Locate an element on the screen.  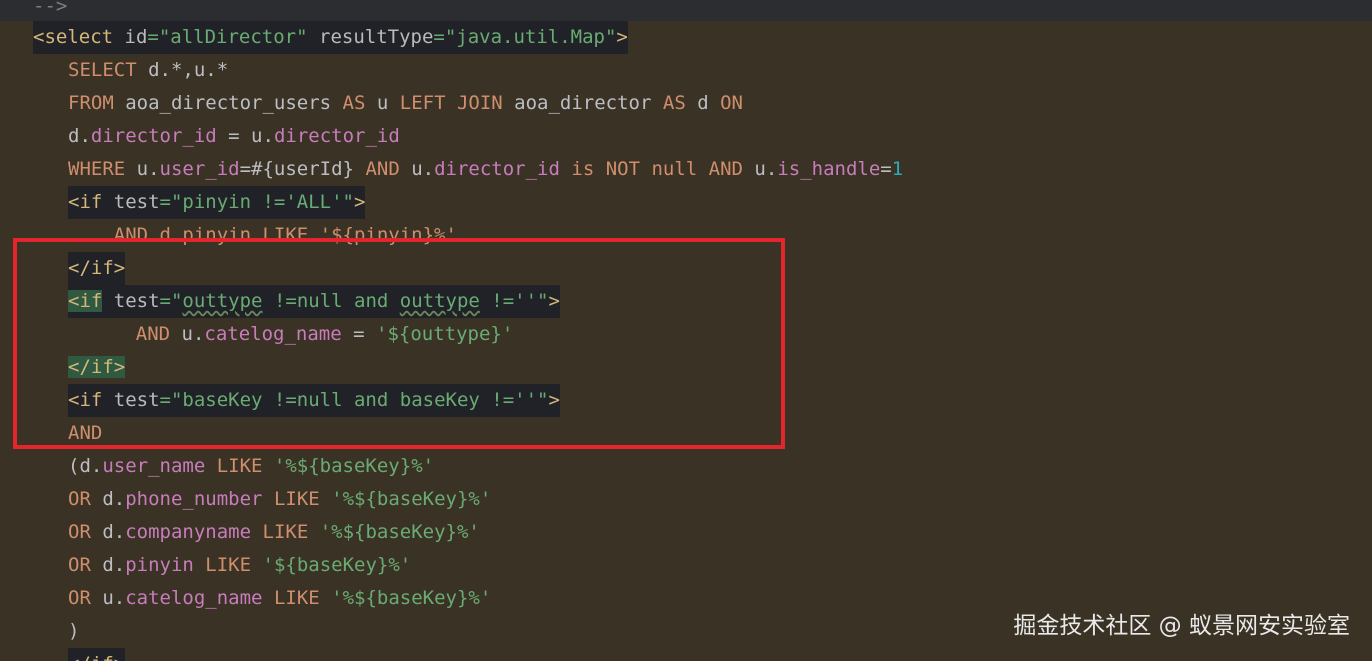
code-line: OR d.phone_number LIKE '%${baseKey}%' is located at coordinates (279, 499).